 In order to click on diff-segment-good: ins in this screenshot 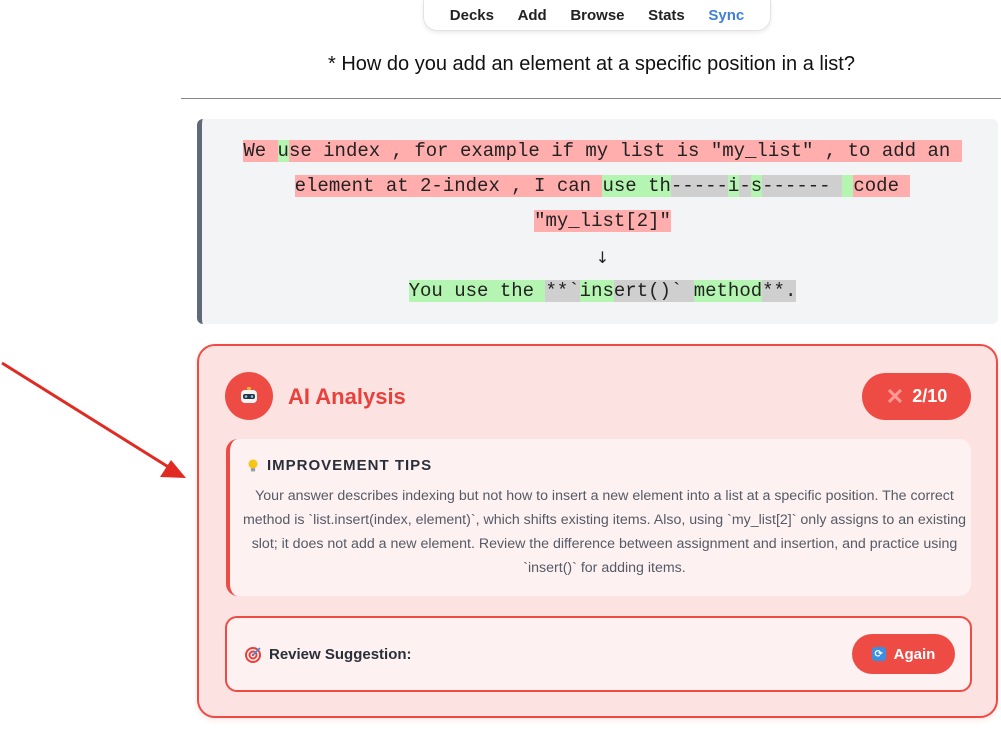, I will do `click(596, 291)`.